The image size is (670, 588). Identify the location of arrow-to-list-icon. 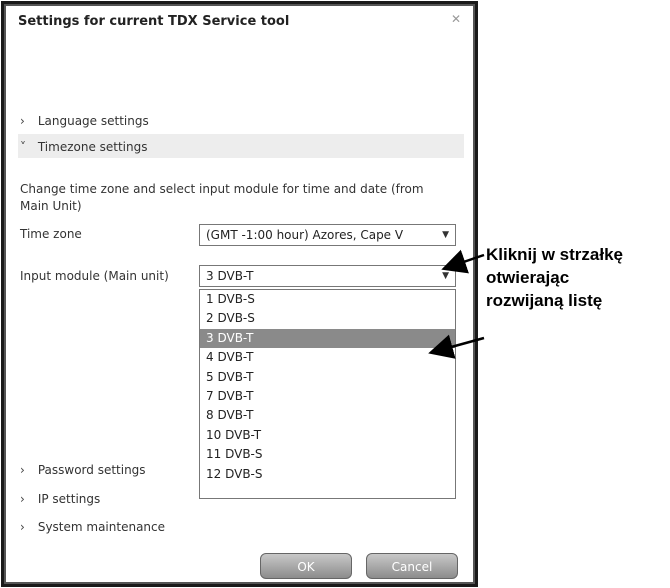
(456, 346).